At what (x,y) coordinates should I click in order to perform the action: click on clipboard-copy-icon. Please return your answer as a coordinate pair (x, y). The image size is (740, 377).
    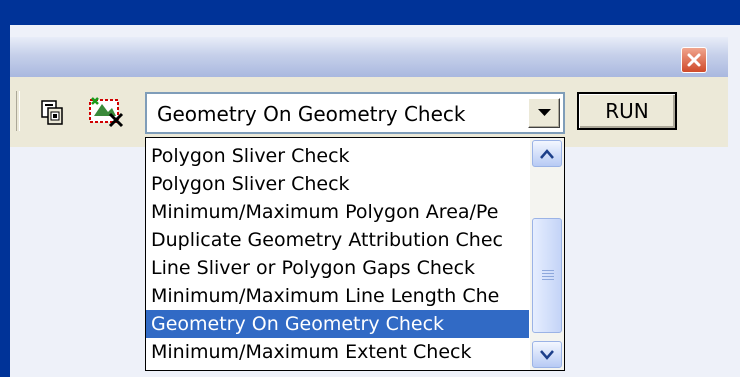
    Looking at the image, I should click on (52, 112).